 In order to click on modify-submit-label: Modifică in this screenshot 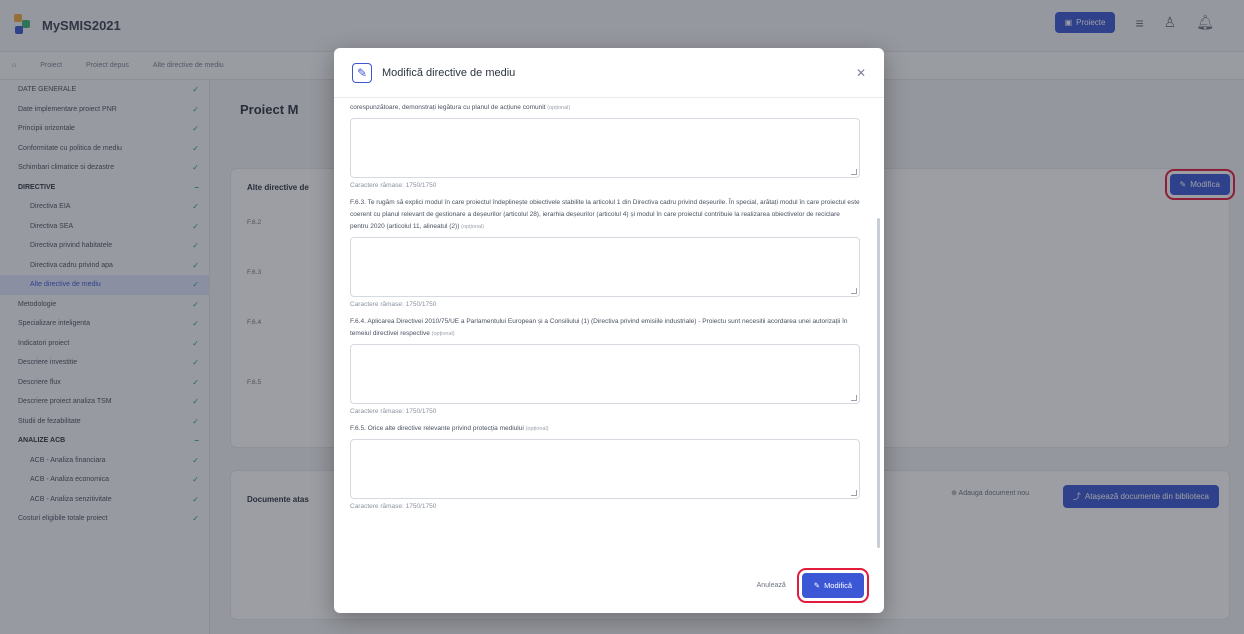, I will do `click(838, 585)`.